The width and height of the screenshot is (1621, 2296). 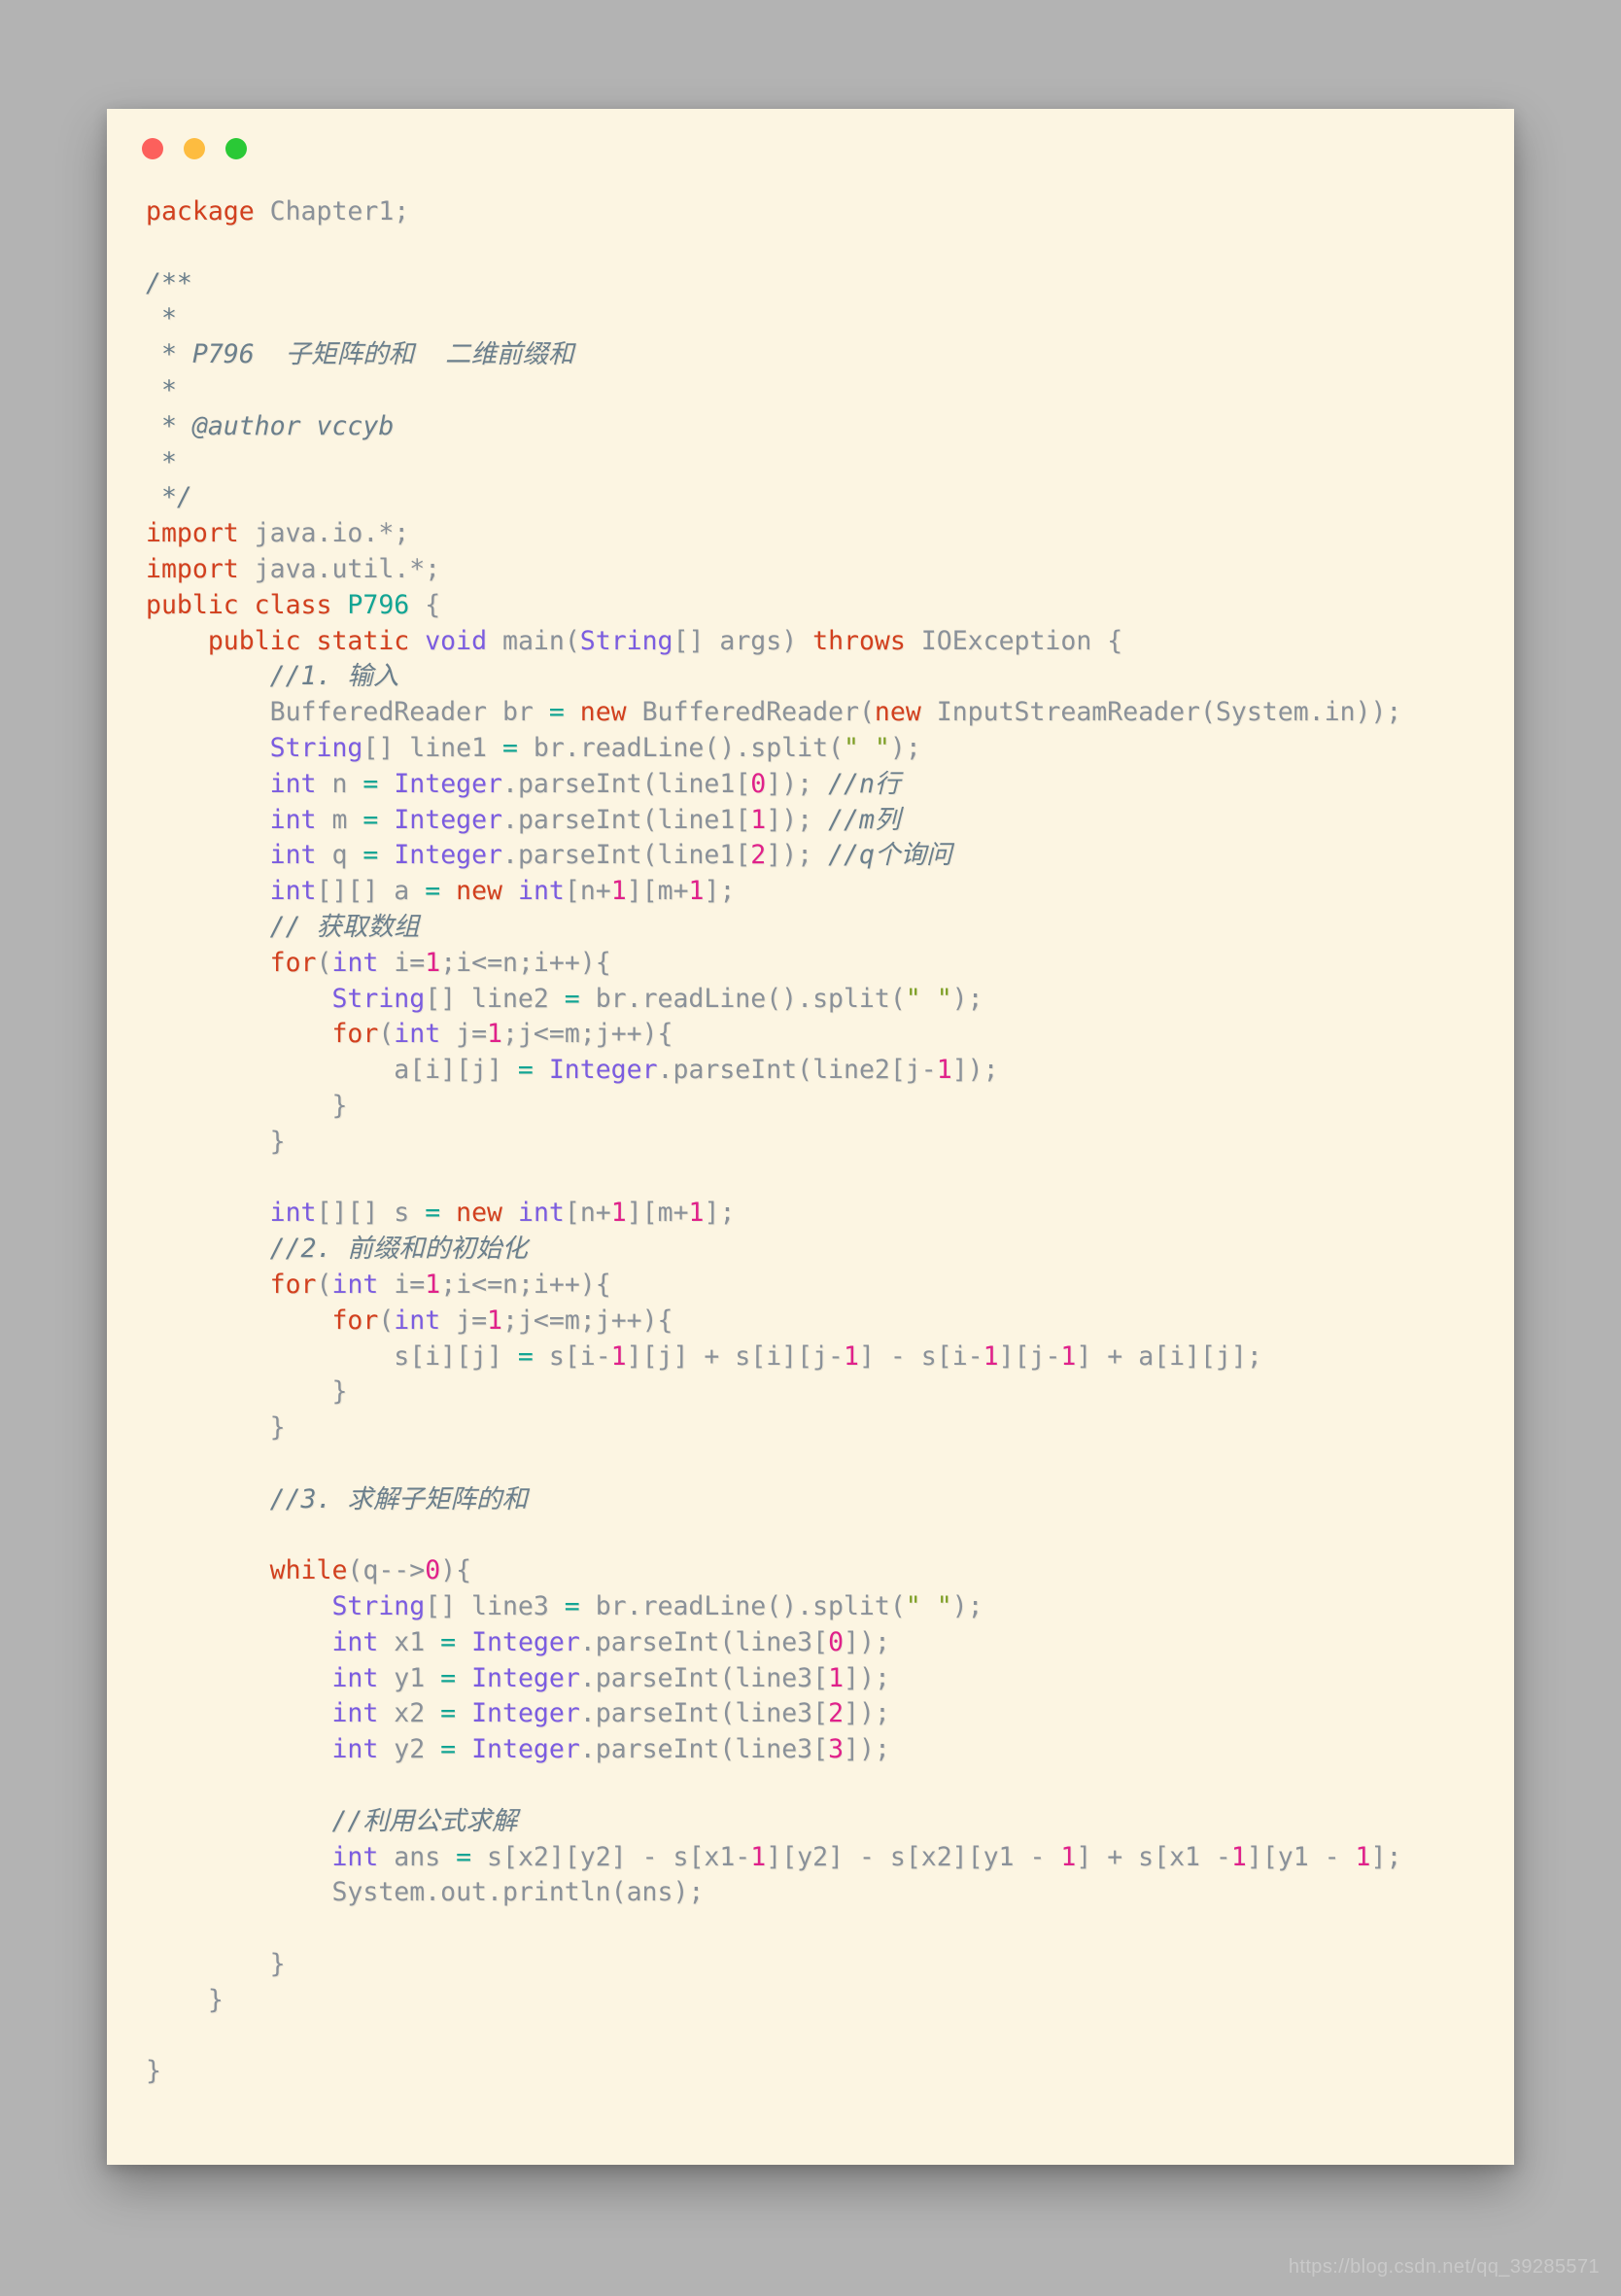 I want to click on code-token: .parseInt(line2[j-, so click(x=797, y=1070).